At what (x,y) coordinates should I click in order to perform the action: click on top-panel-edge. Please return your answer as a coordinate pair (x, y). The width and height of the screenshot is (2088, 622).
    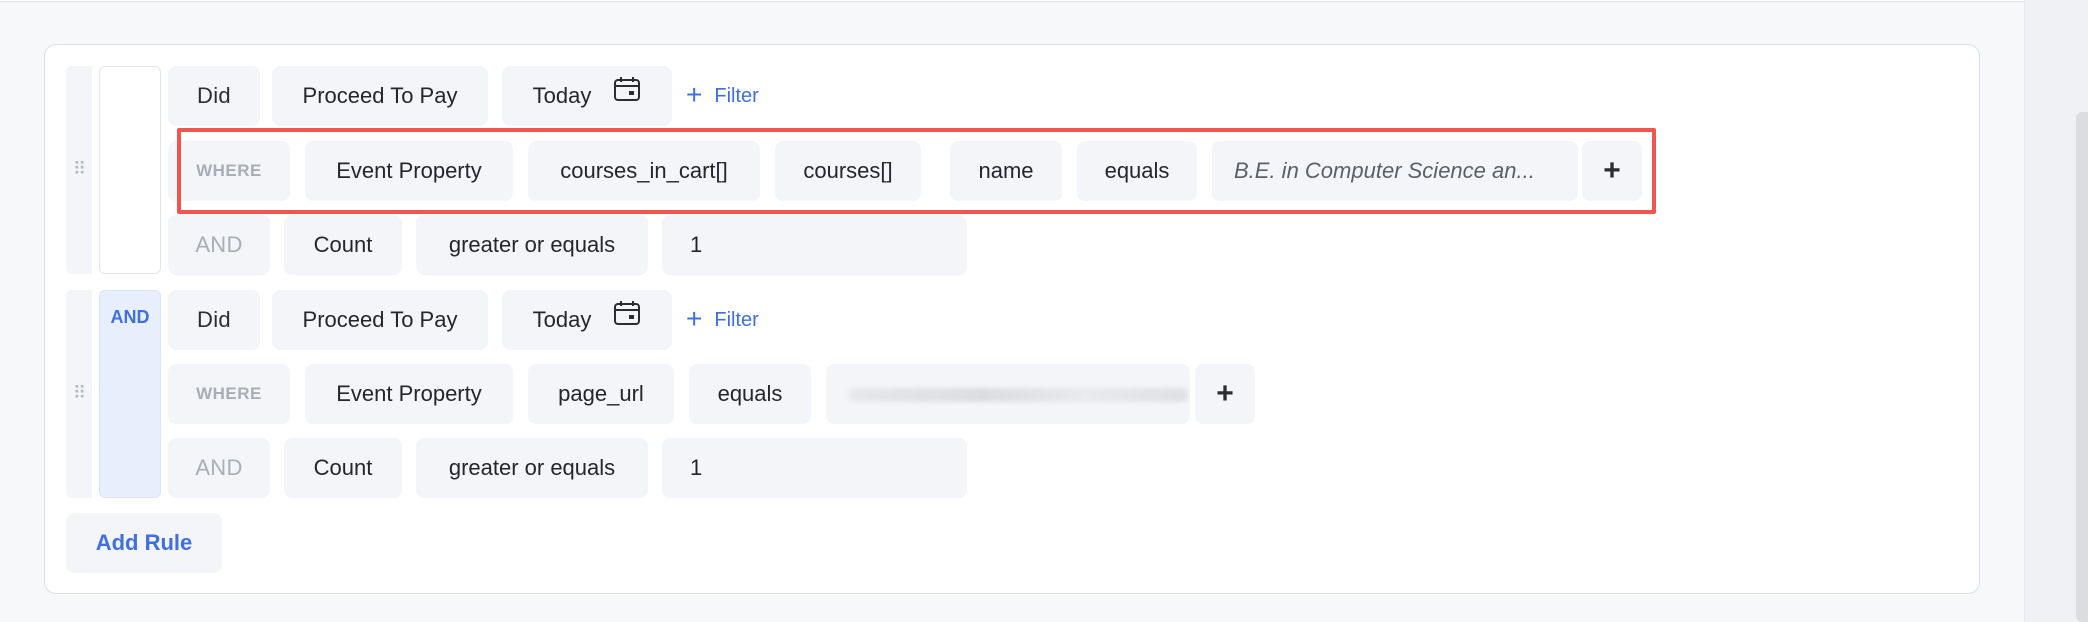
    Looking at the image, I should click on (1012, 1).